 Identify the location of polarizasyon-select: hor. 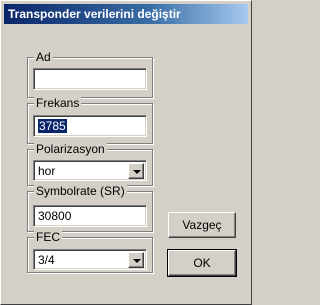
(90, 170).